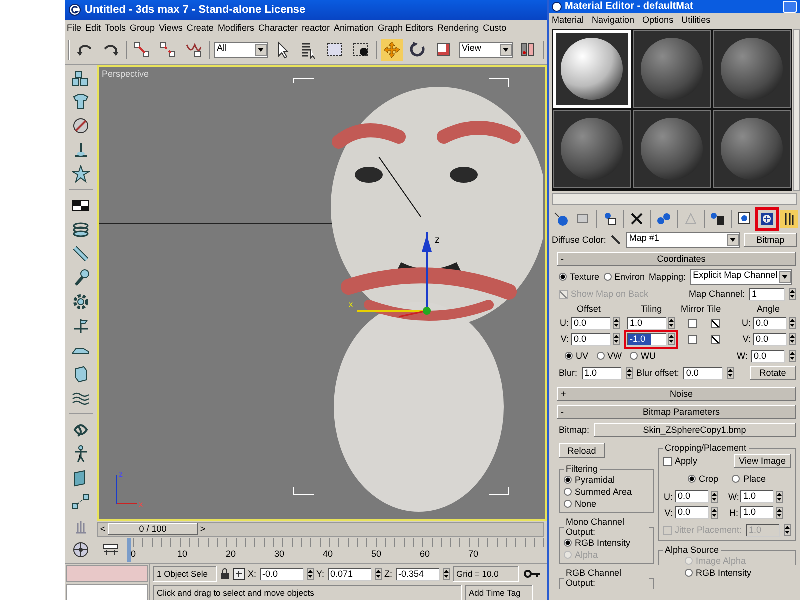 The height and width of the screenshot is (600, 800). I want to click on coordinate-field: -0.0, so click(282, 574).